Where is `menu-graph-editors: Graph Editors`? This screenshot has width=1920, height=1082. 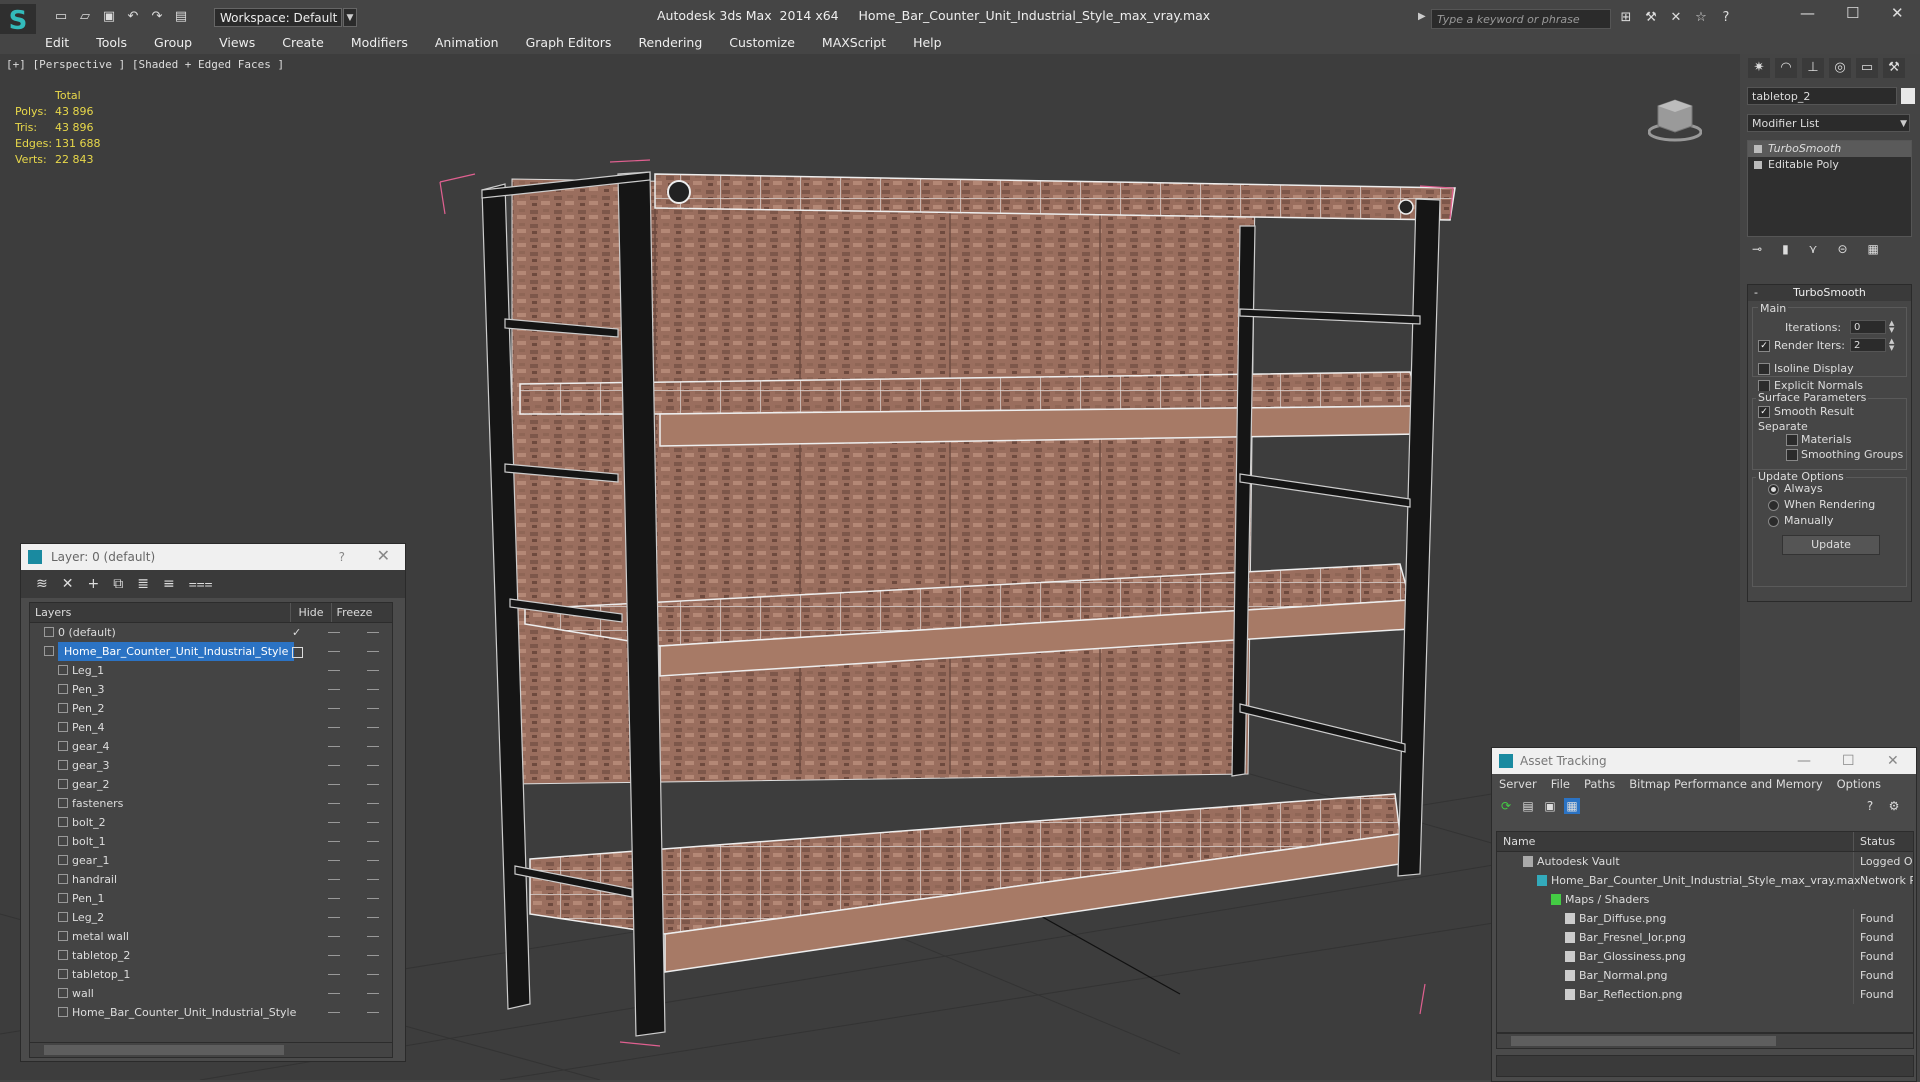
menu-graph-editors: Graph Editors is located at coordinates (569, 44).